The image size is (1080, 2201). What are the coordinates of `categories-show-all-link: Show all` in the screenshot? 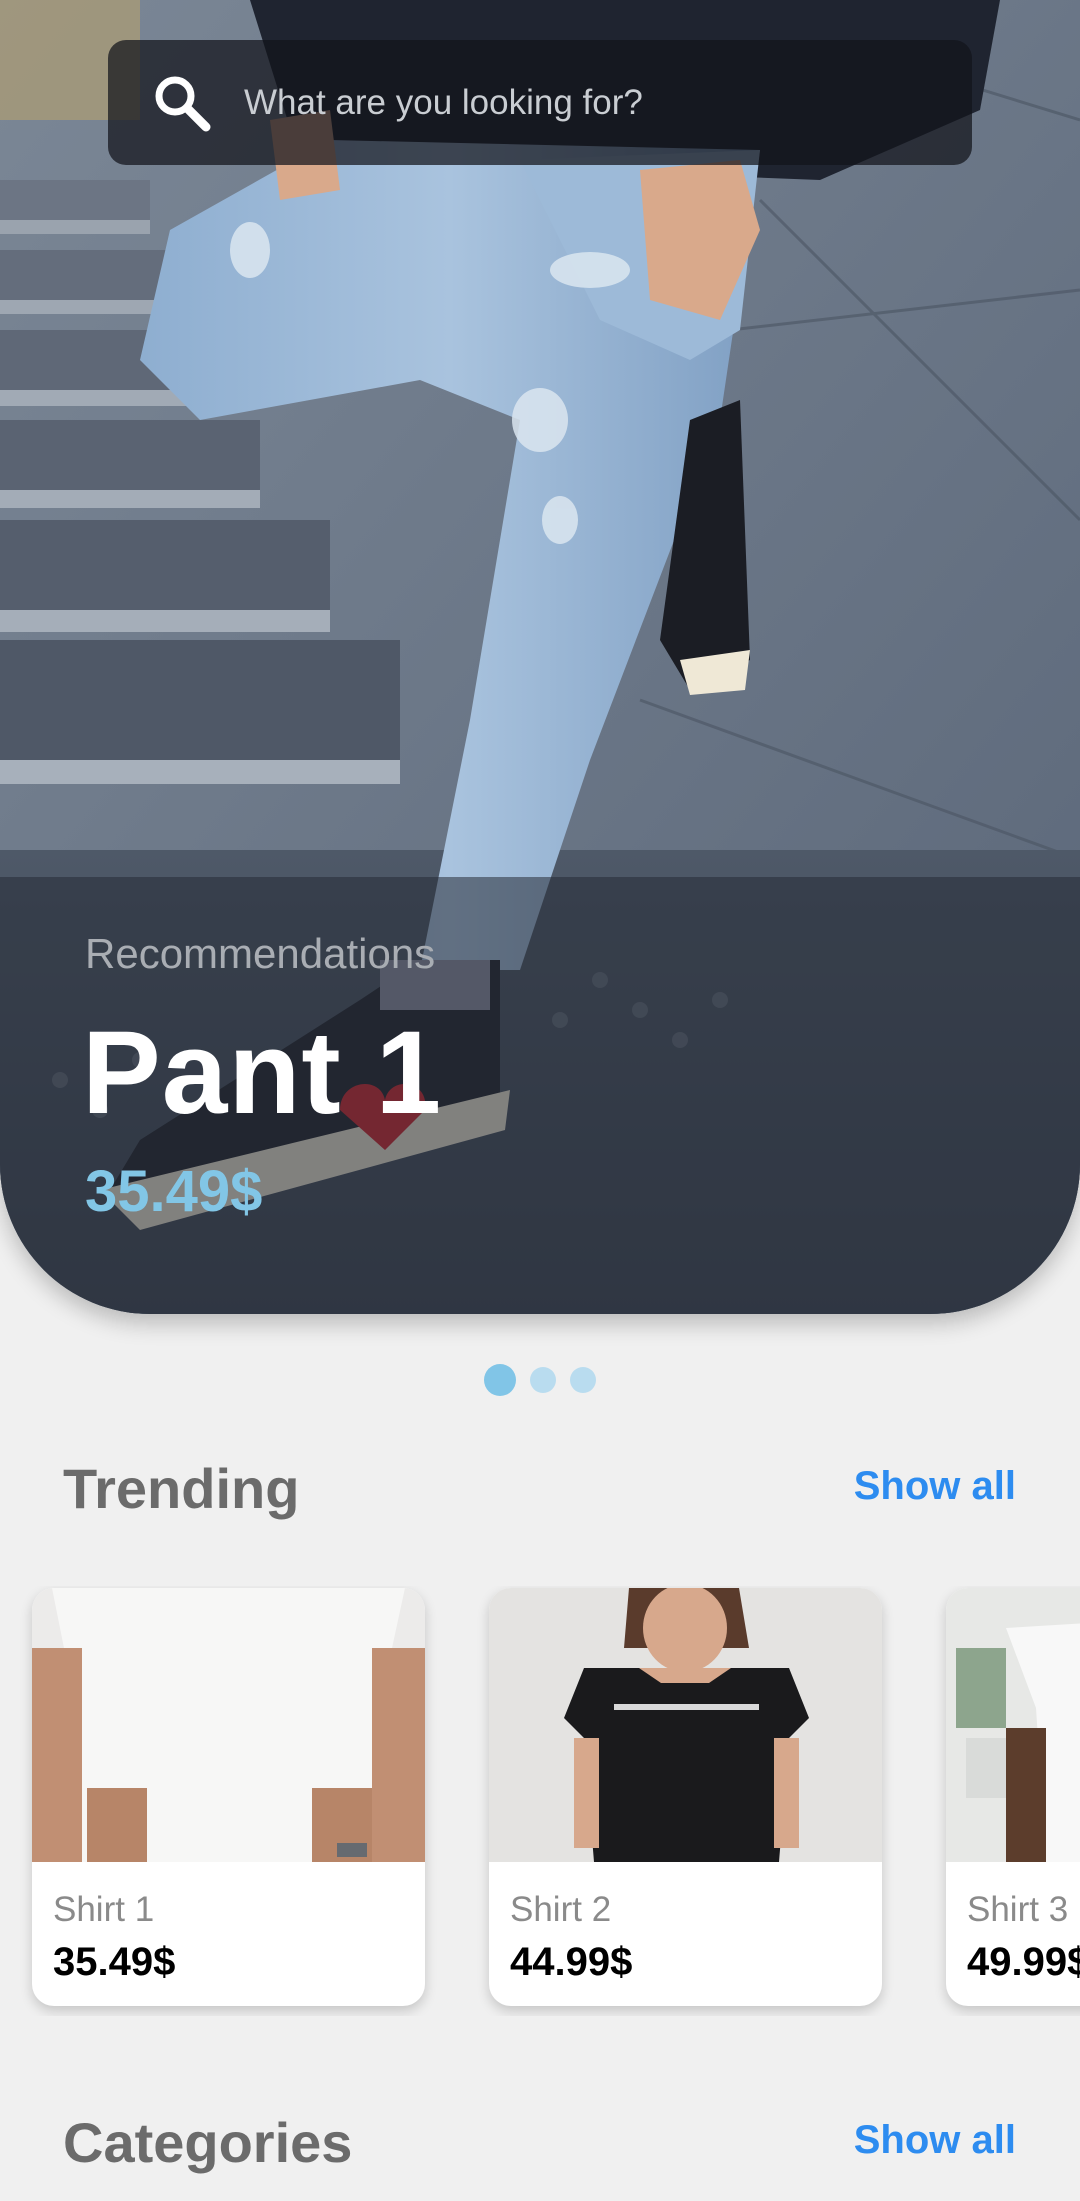 It's located at (935, 2140).